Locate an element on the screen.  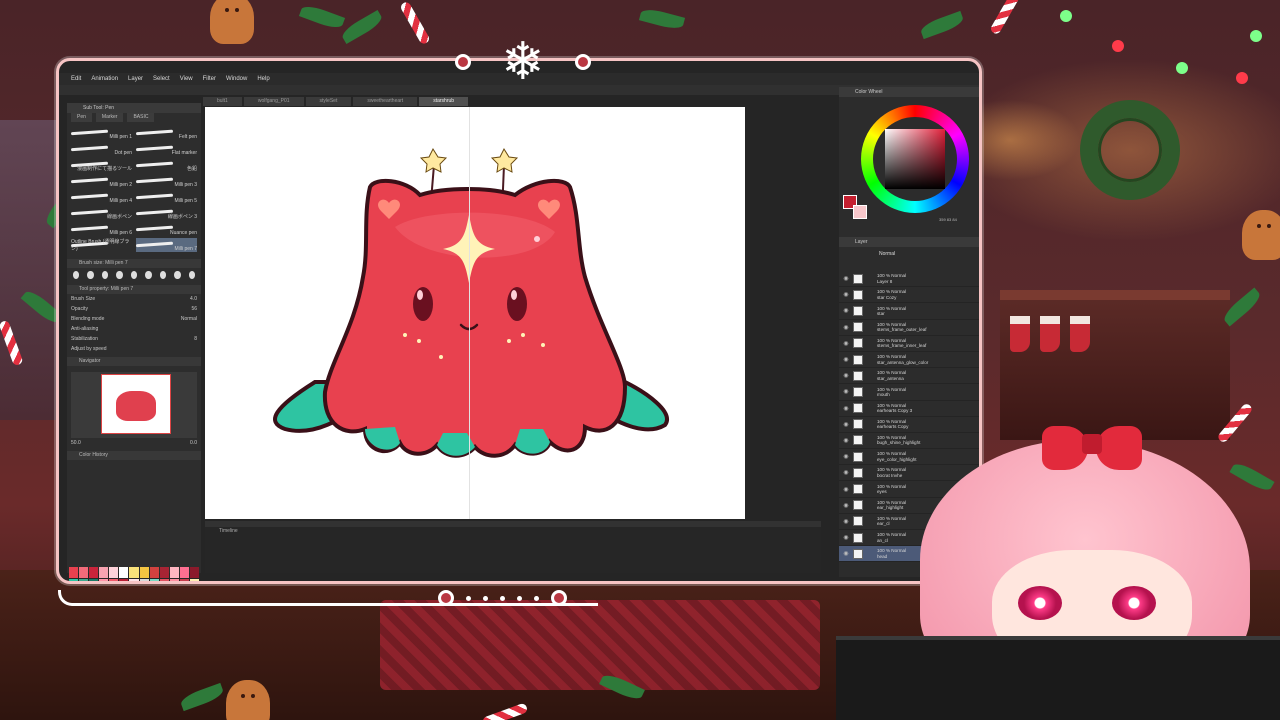
menu-view: View is located at coordinates (186, 79).